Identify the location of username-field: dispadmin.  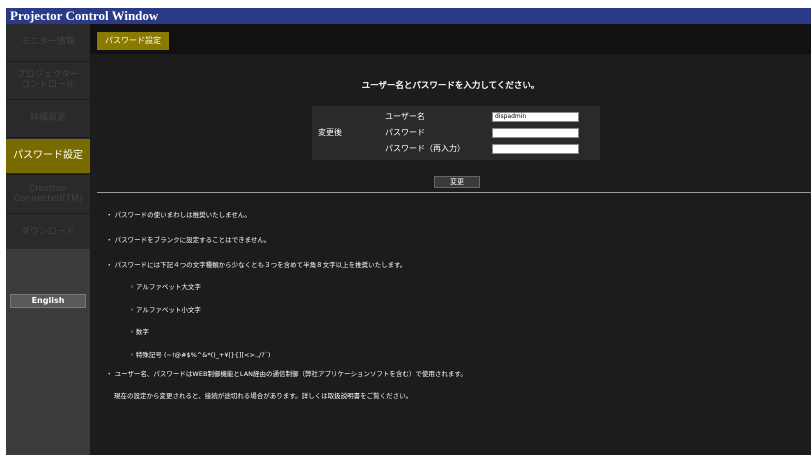
(535, 117).